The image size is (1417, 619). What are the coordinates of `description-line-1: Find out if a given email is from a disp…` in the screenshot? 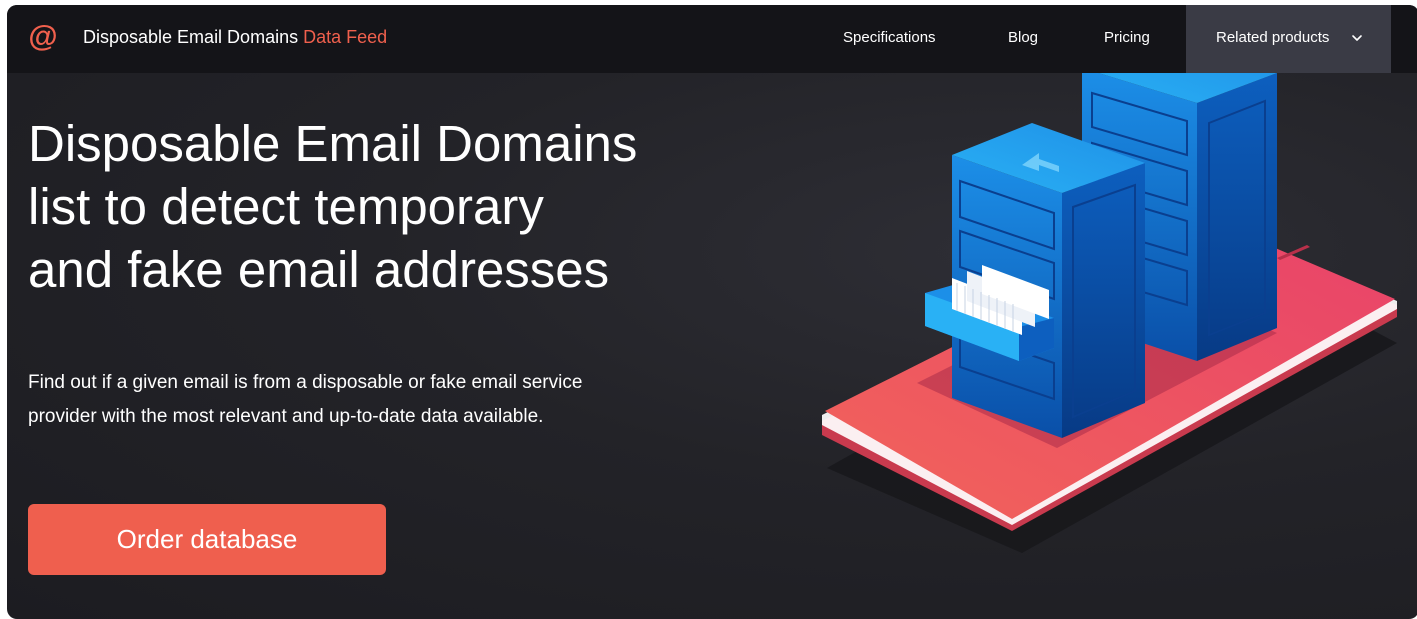 It's located at (305, 382).